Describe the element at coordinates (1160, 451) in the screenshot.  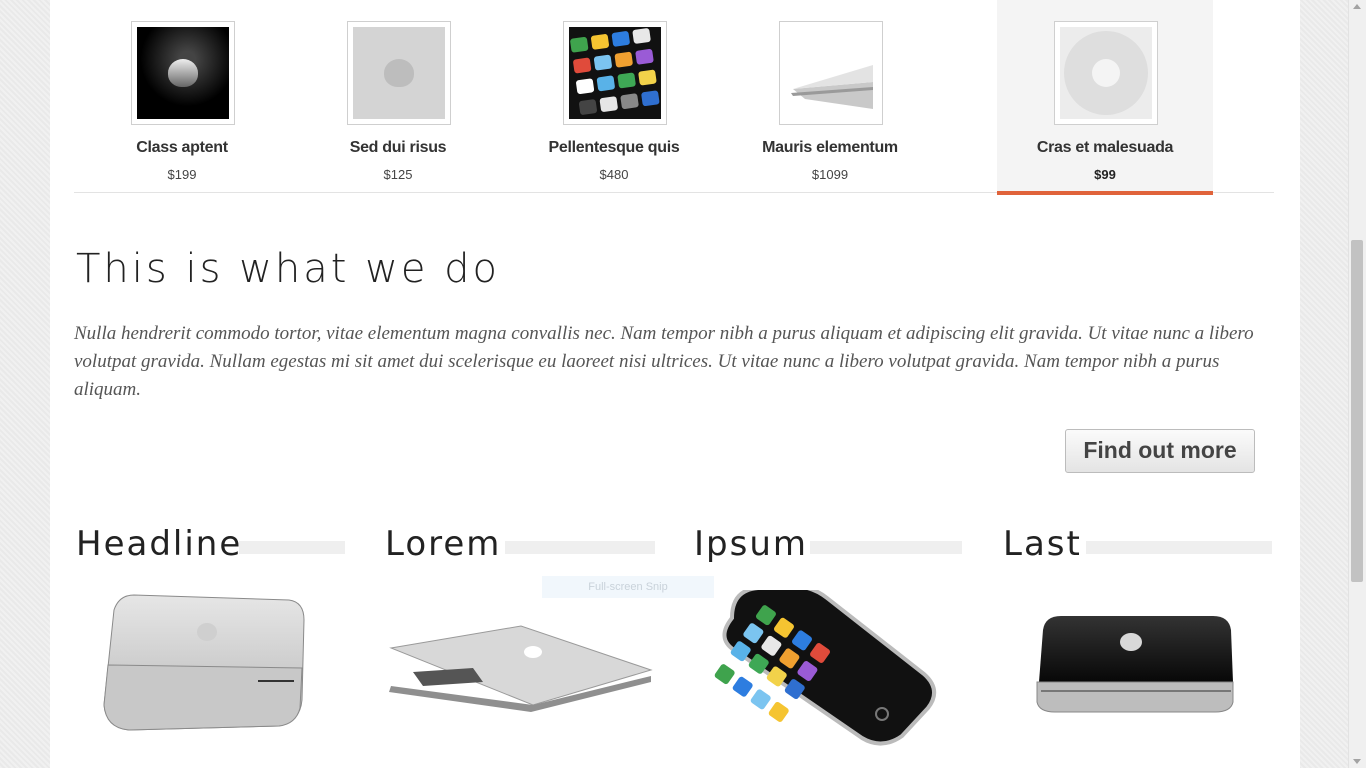
I see `find-out-more-button: Find out more` at that location.